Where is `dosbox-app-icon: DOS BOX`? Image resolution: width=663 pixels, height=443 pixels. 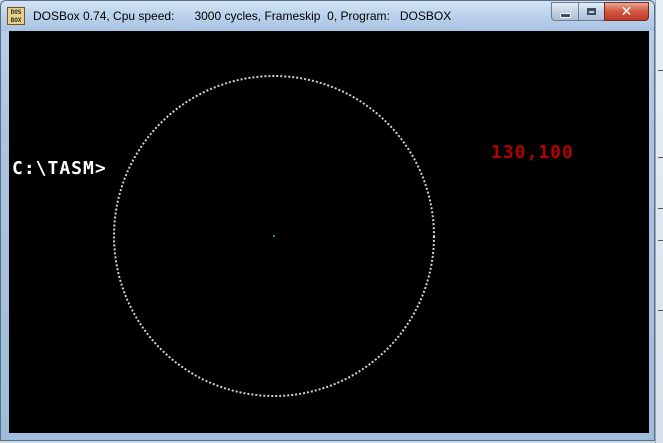 dosbox-app-icon: DOS BOX is located at coordinates (16, 16).